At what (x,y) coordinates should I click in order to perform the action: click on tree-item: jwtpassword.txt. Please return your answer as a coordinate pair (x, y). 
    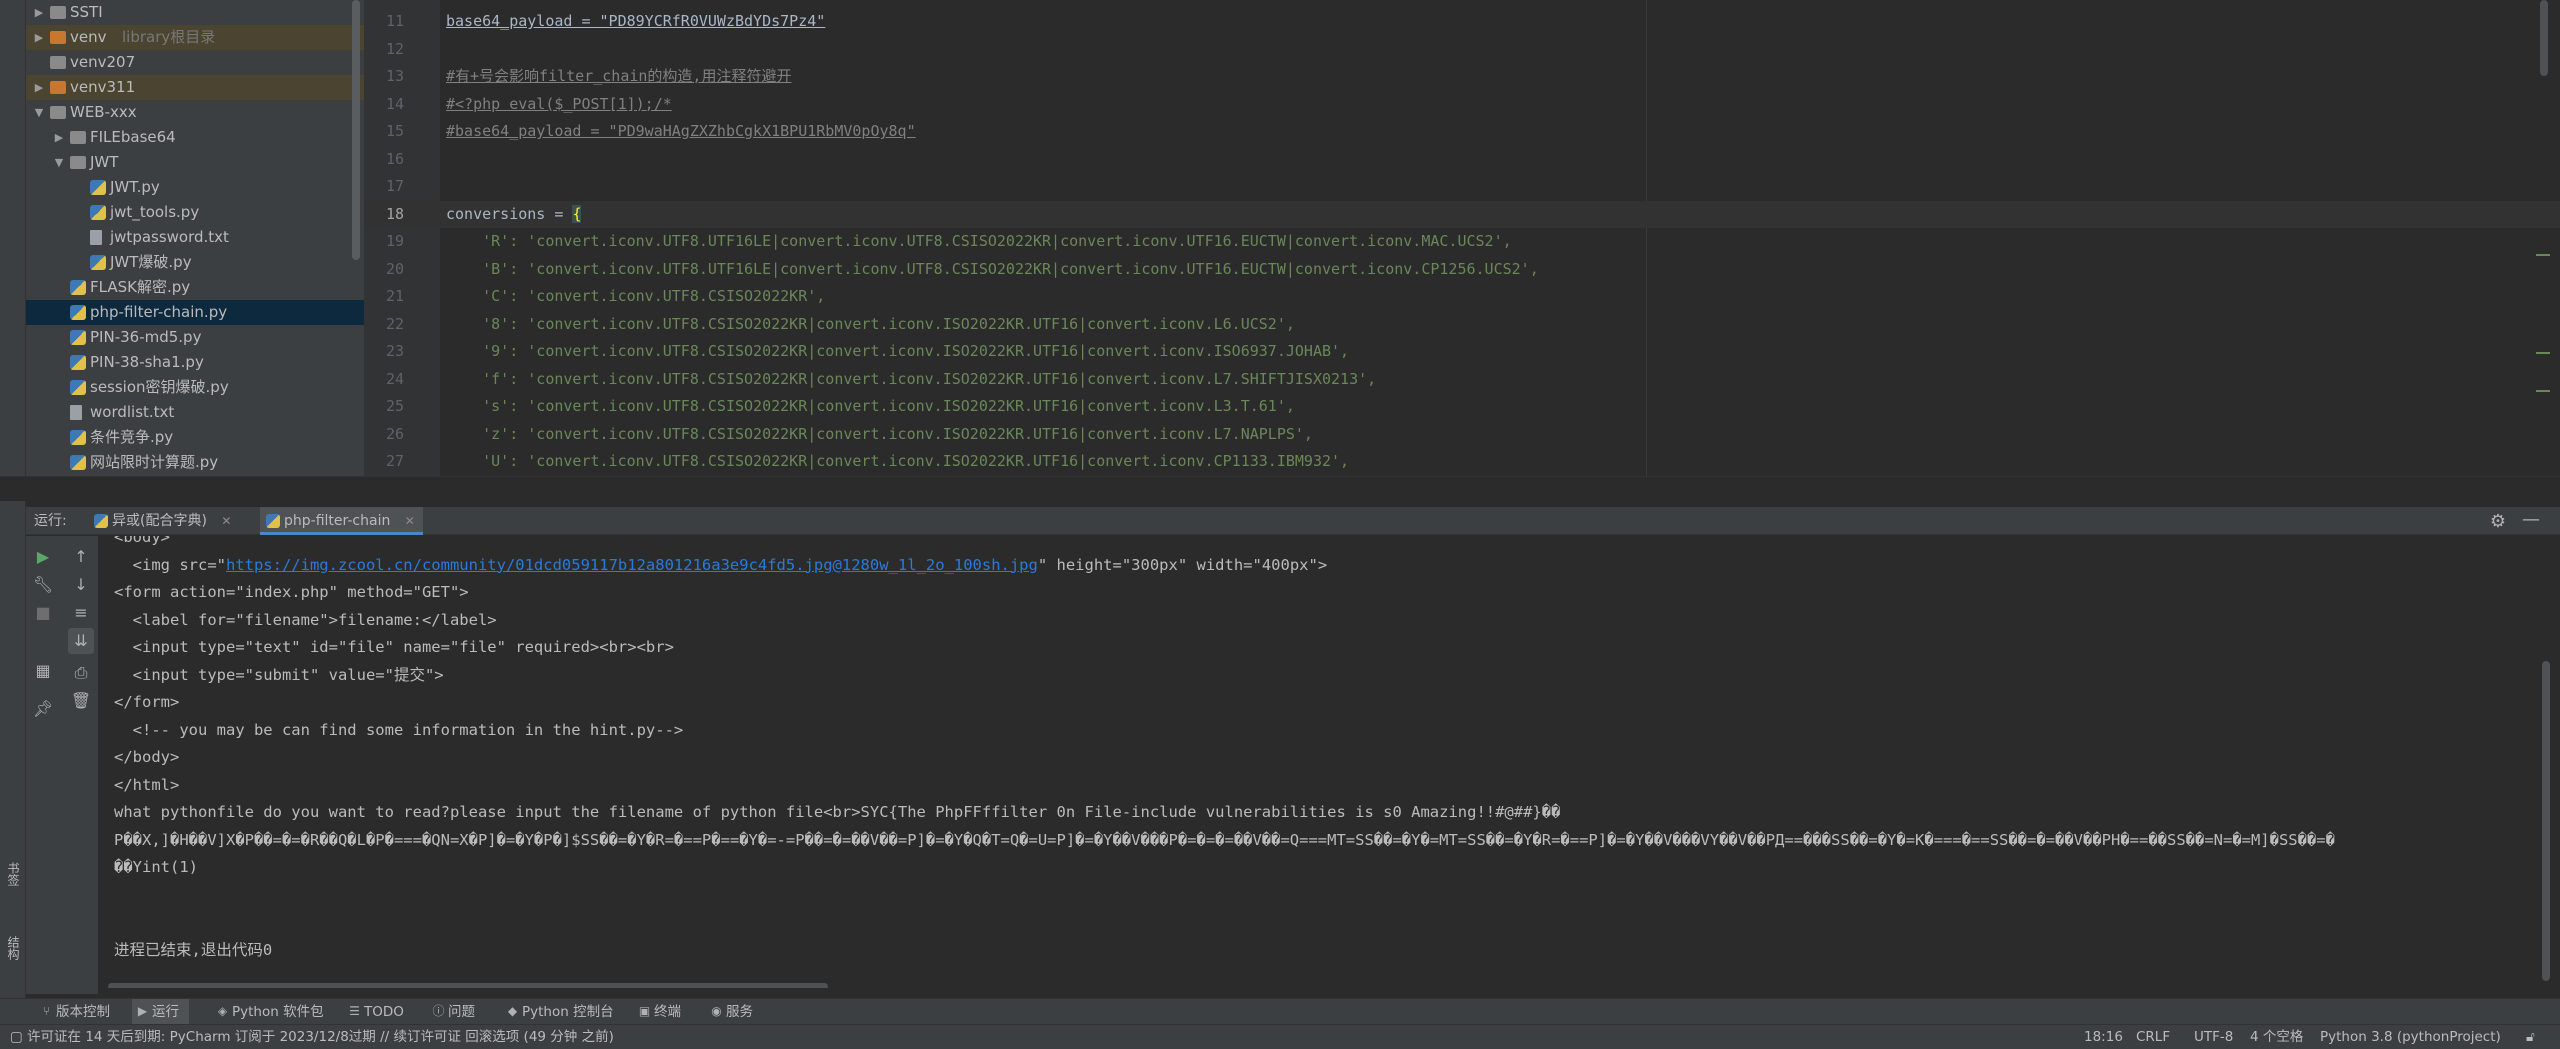
    Looking at the image, I should click on (195, 237).